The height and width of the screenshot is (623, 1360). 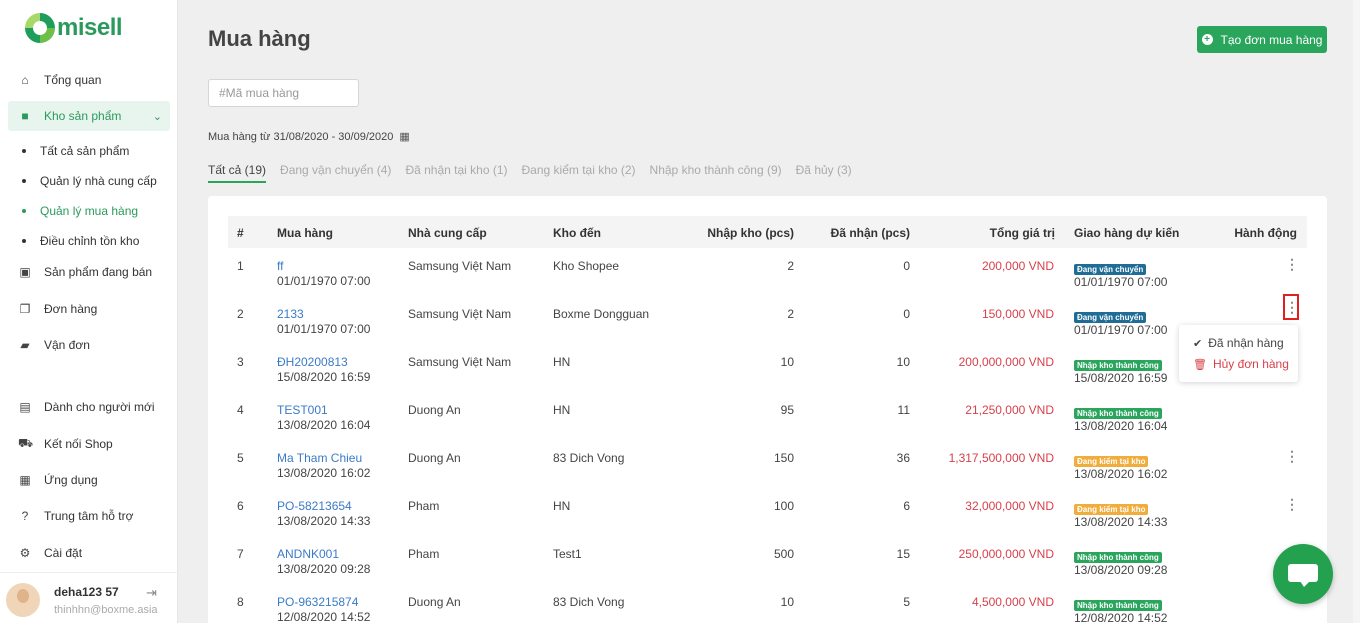 I want to click on tab-cancelled: Đã hủy (3), so click(x=824, y=173).